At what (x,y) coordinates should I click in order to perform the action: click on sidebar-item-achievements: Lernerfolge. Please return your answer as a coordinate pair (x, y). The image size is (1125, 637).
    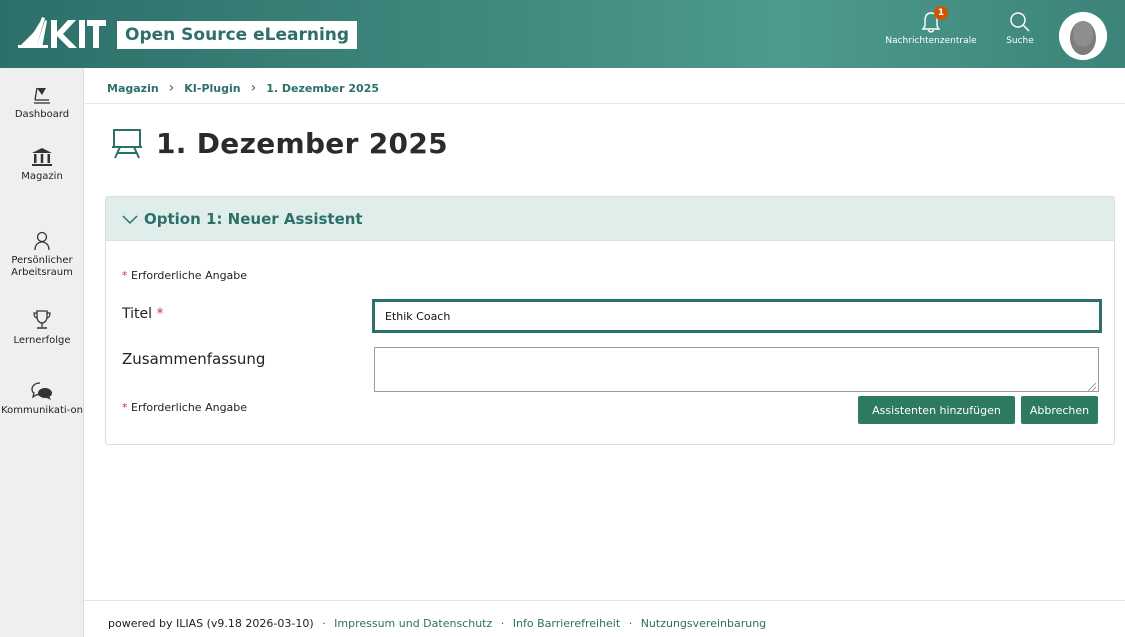
    Looking at the image, I should click on (42, 327).